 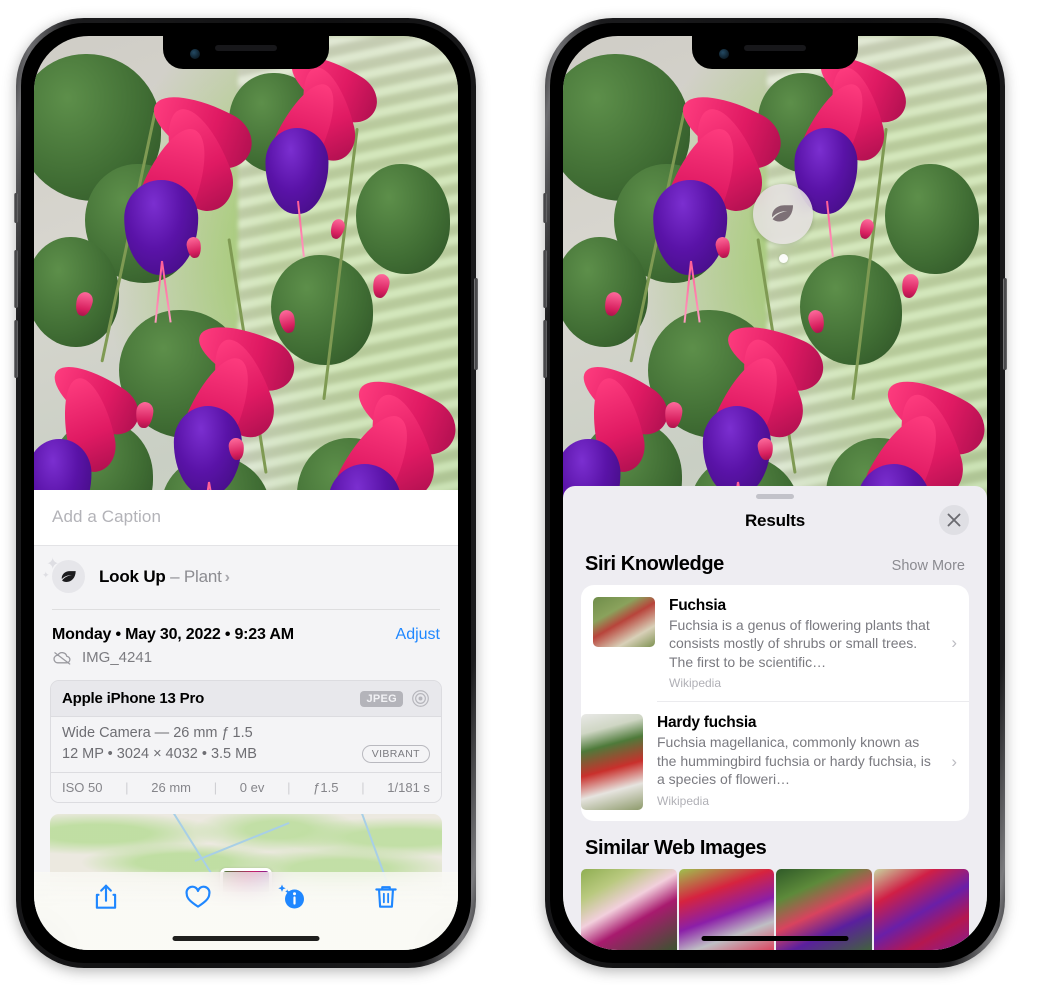 I want to click on look-up-row: ✦ ✦ Look Up – Plant ›, so click(x=246, y=577).